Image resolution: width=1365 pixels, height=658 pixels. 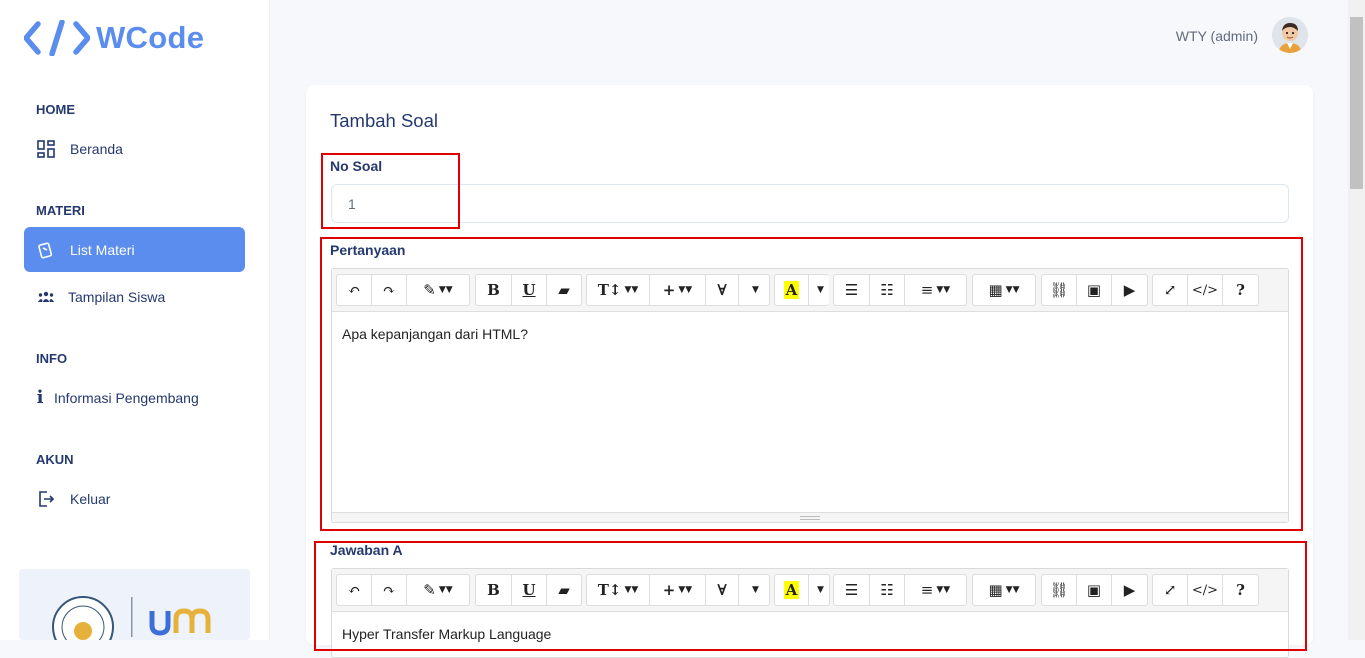 I want to click on sidebar-item-label: Beranda, so click(x=96, y=148).